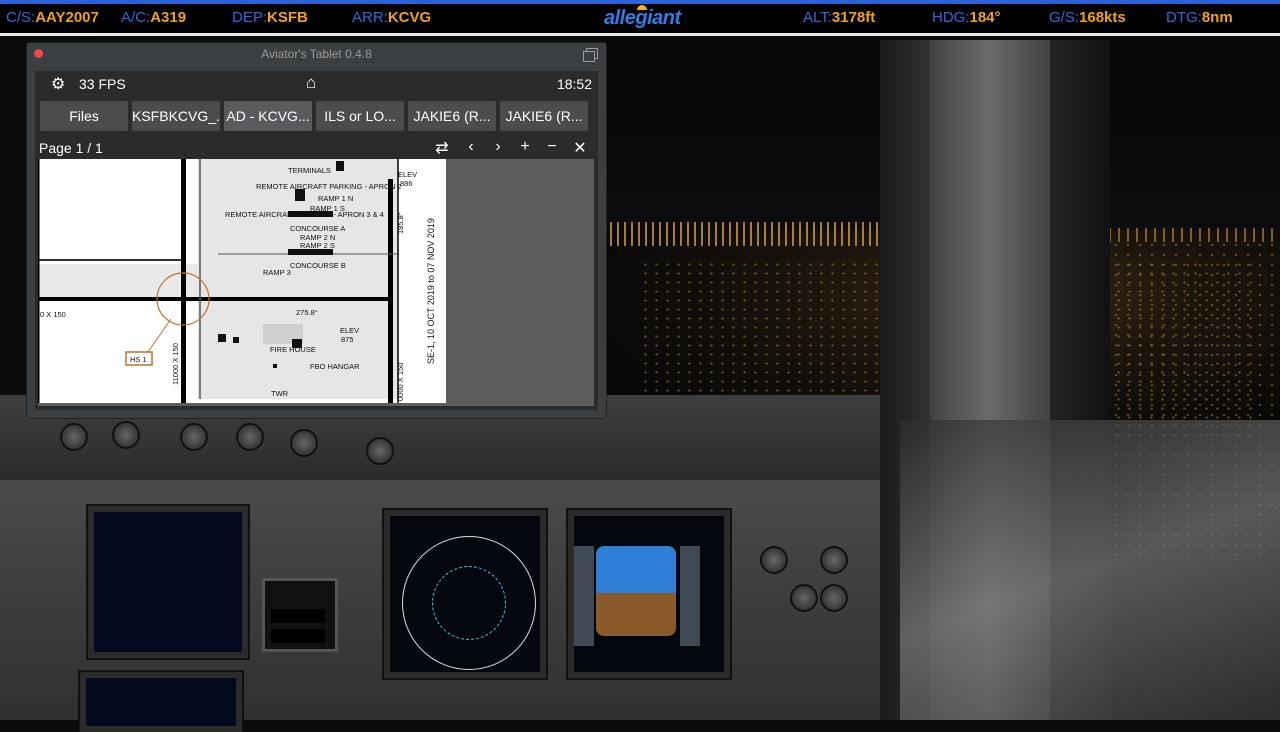  I want to click on distance-key: DTG:, so click(1184, 17).